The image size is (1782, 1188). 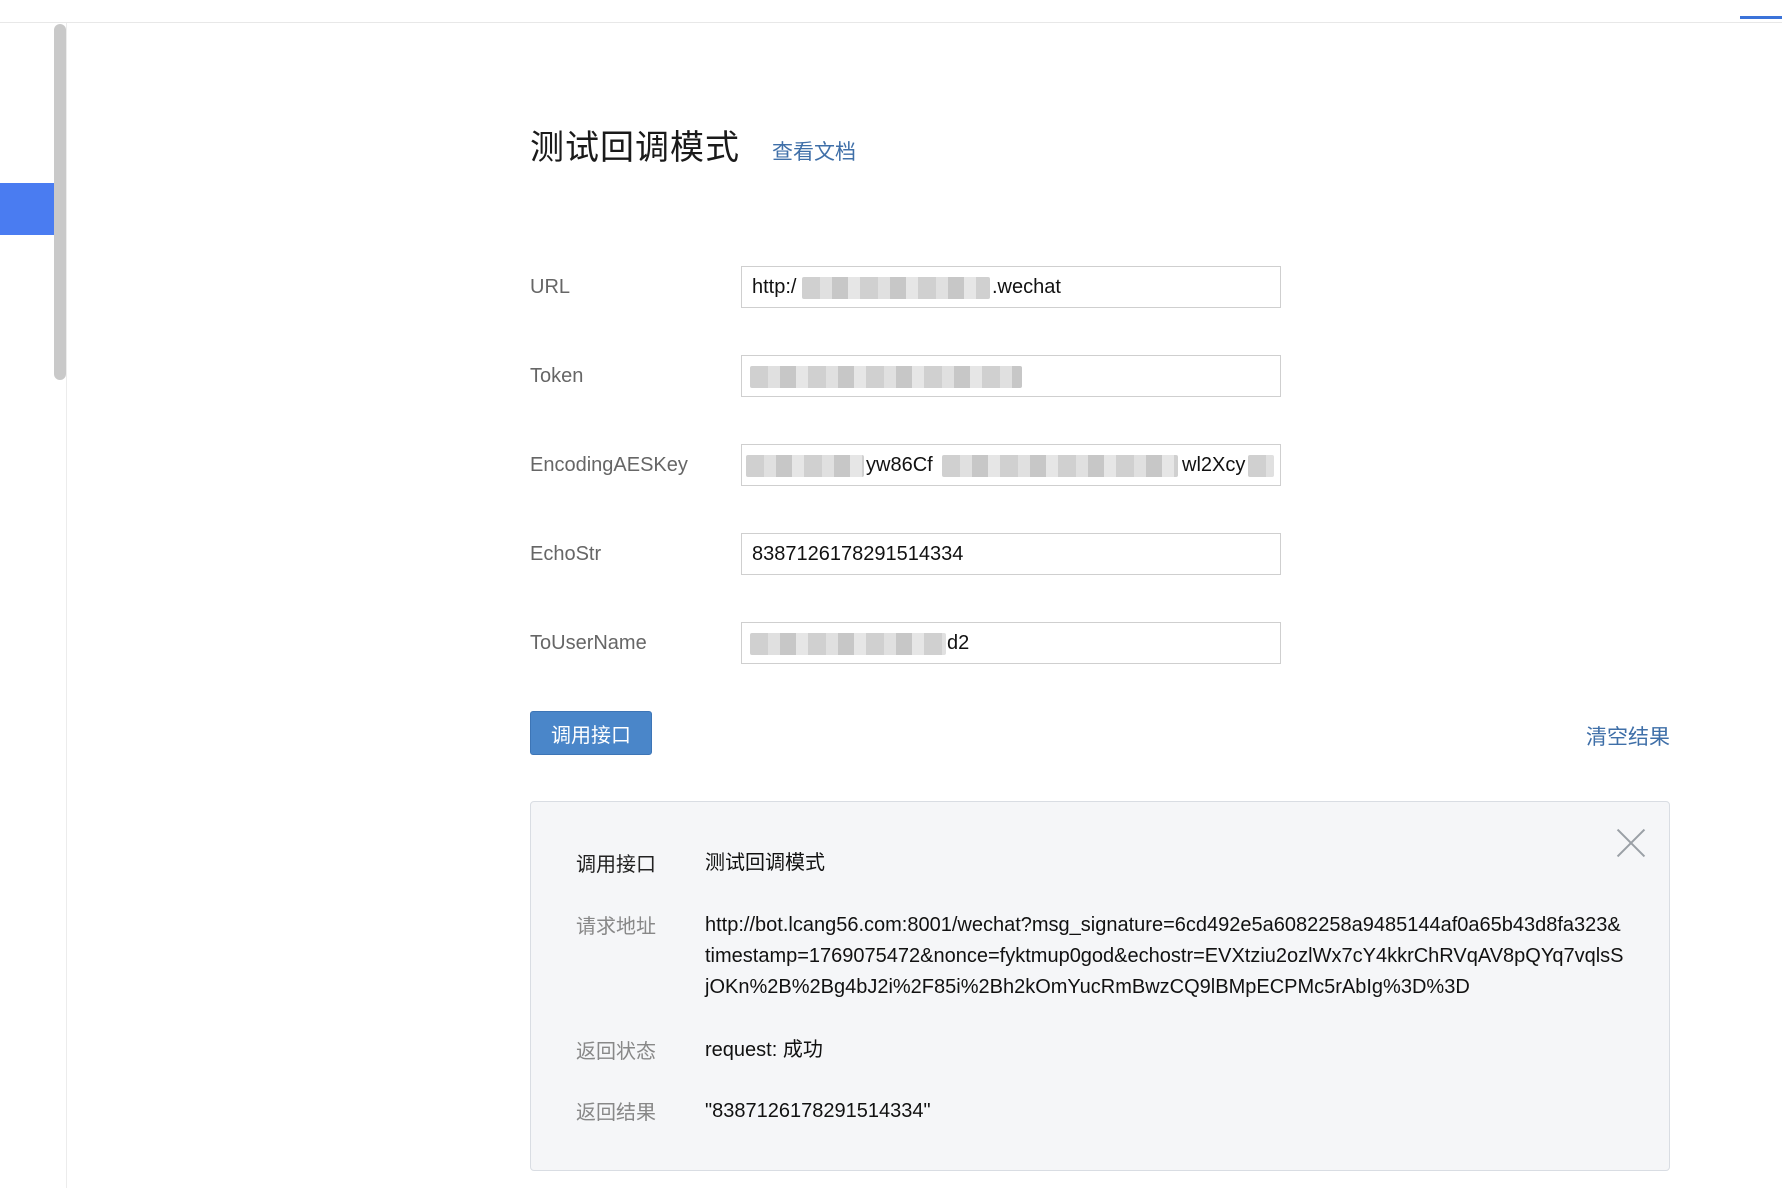 I want to click on call-api-button: 调用接口, so click(x=591, y=733).